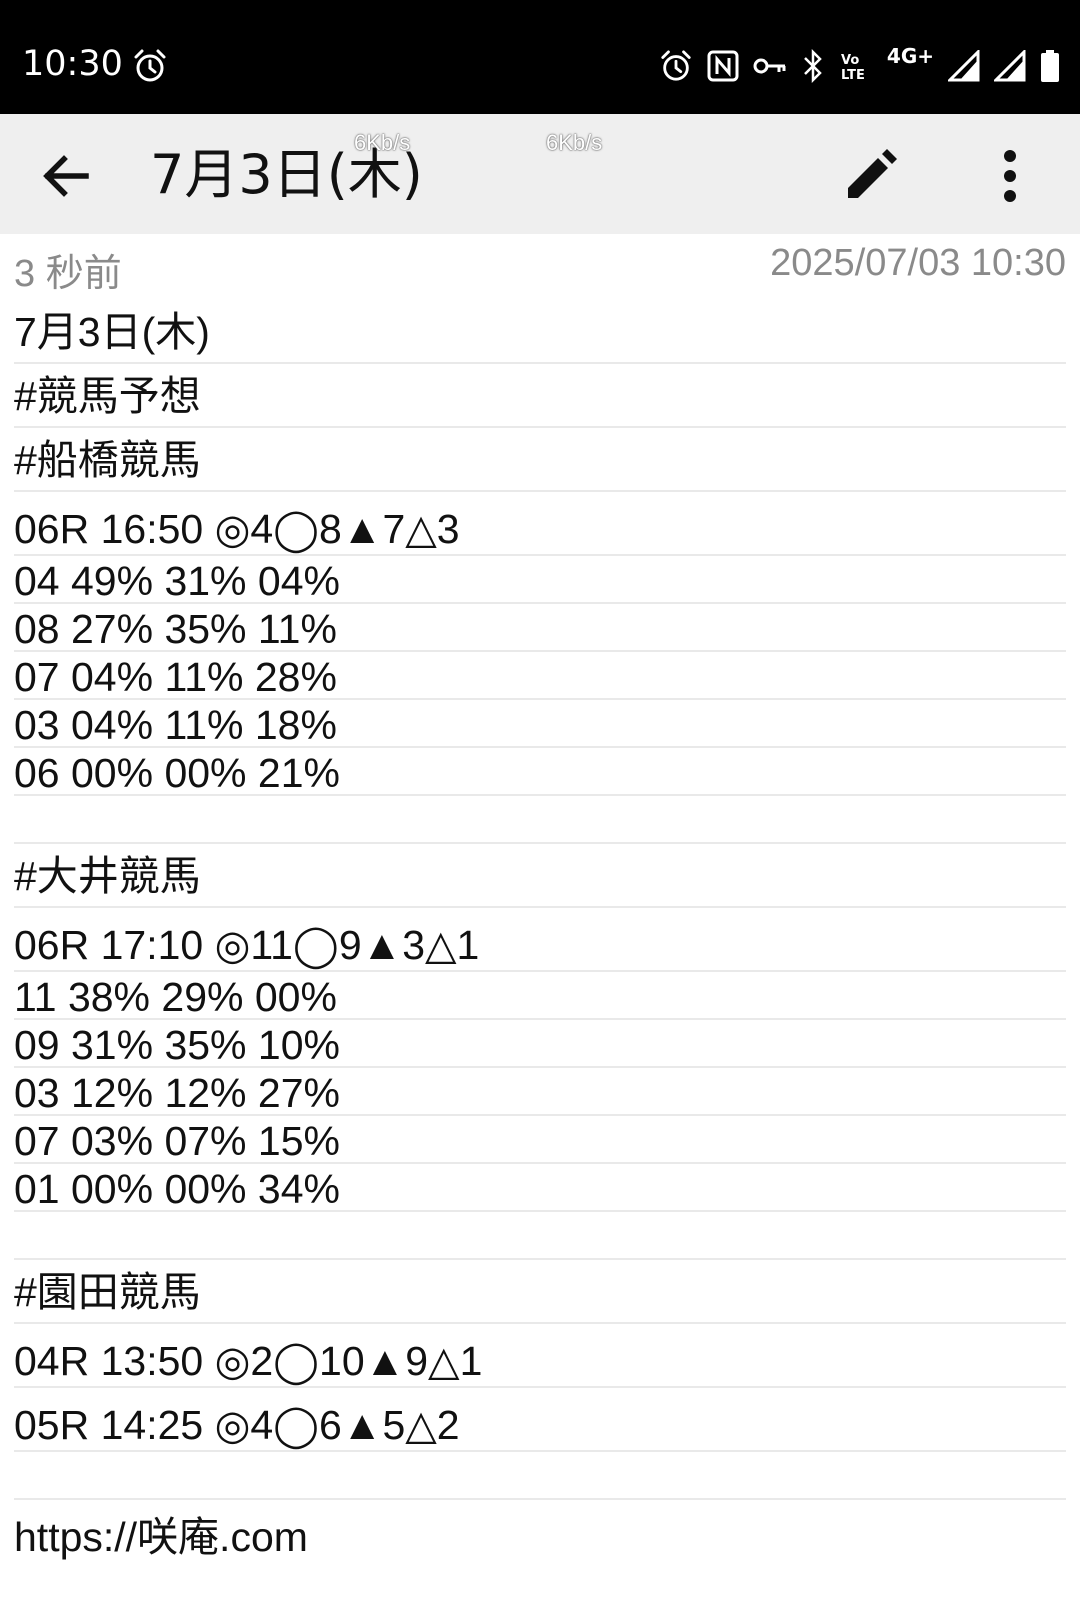  I want to click on relative-edit-time: 3 秒前, so click(68, 274).